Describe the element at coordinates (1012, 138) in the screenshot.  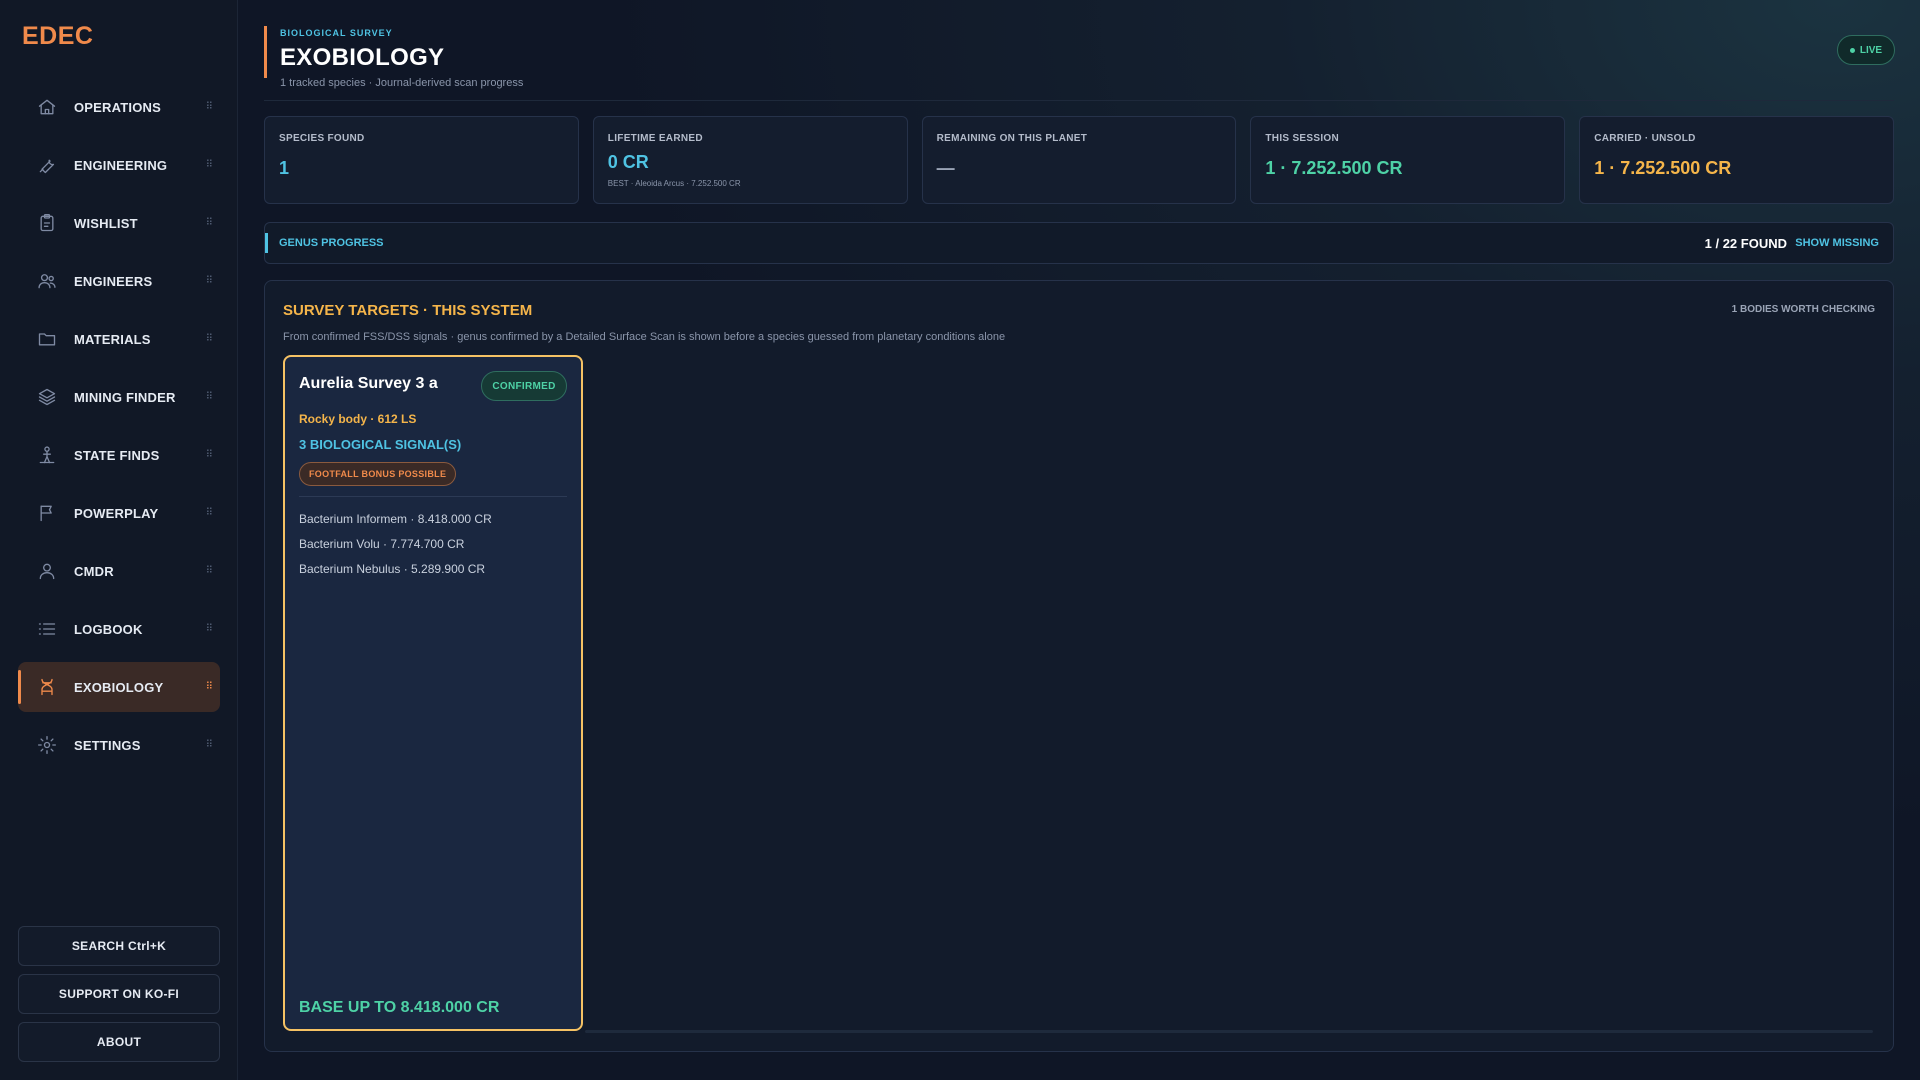
I see `stat-label: REMAINING ON THIS PLANET` at that location.